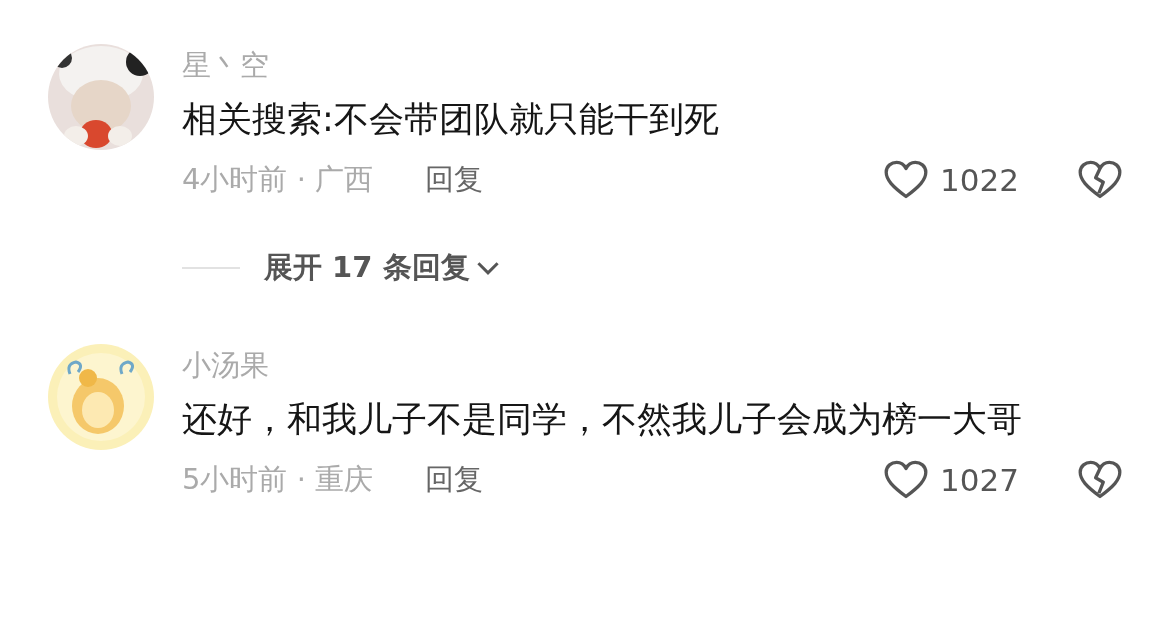 This screenshot has height=624, width=1170. Describe the element at coordinates (226, 365) in the screenshot. I see `username: 小汤果` at that location.